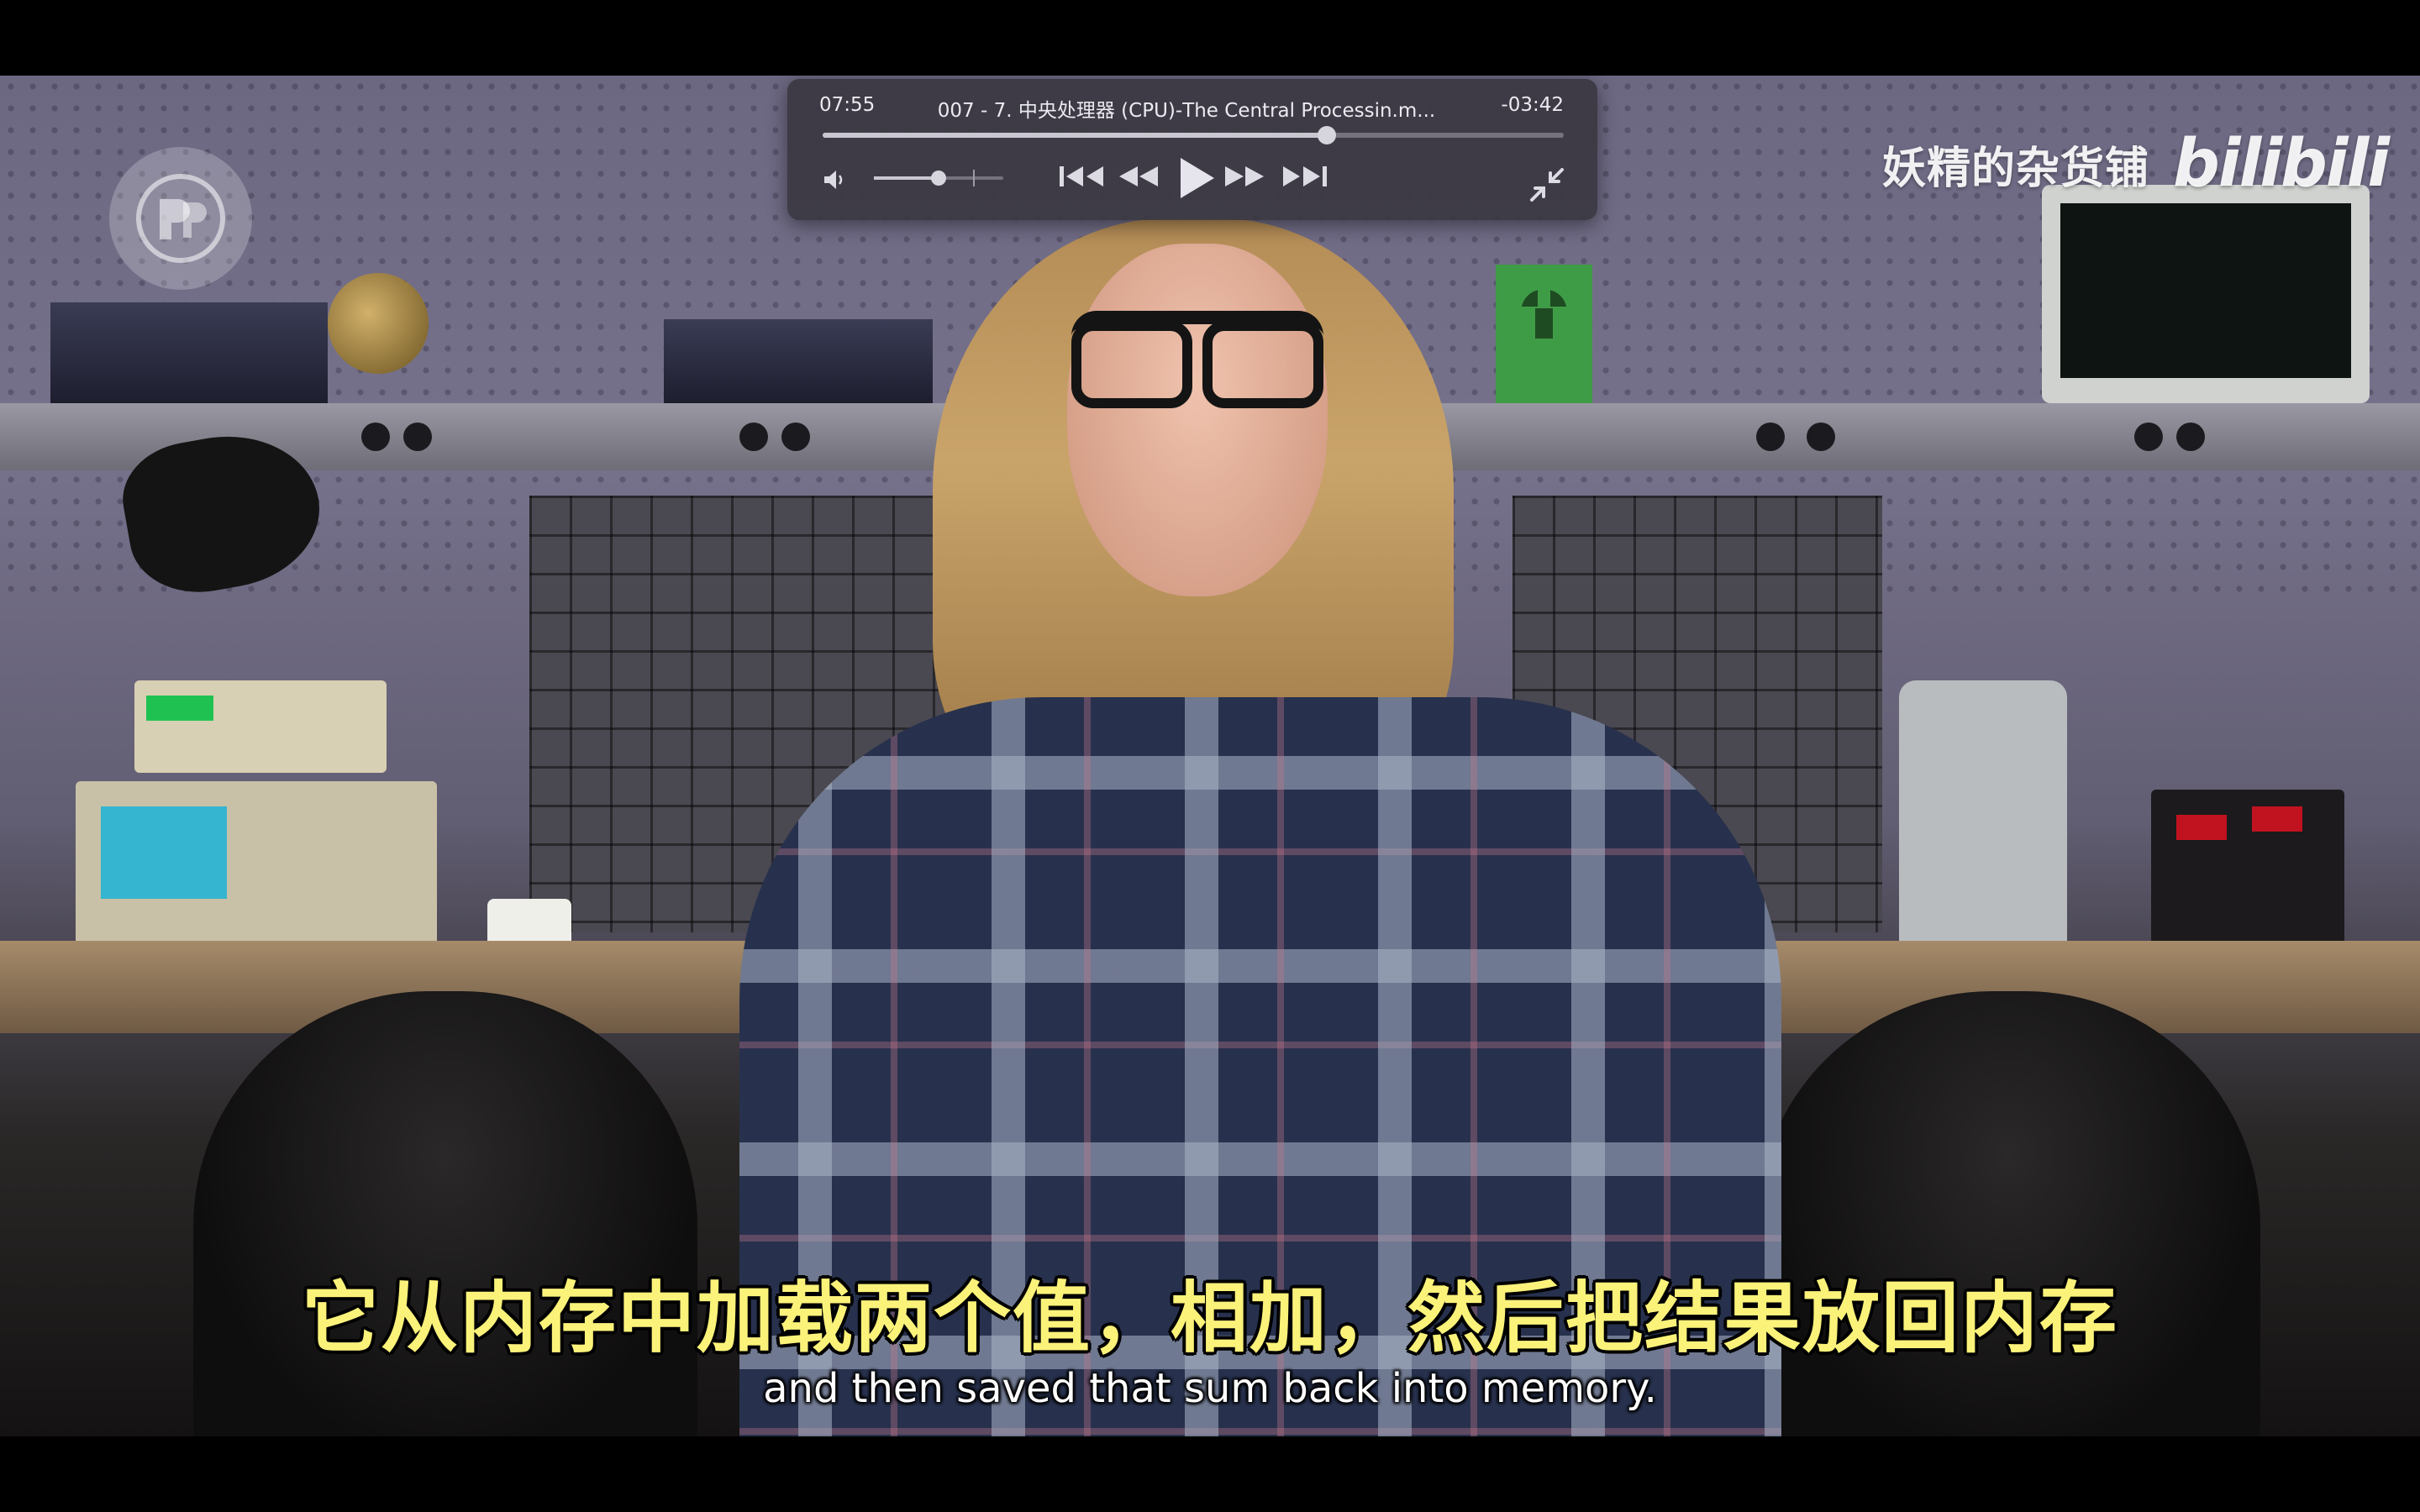  Describe the element at coordinates (2206, 294) in the screenshot. I see `crt-monitor` at that location.